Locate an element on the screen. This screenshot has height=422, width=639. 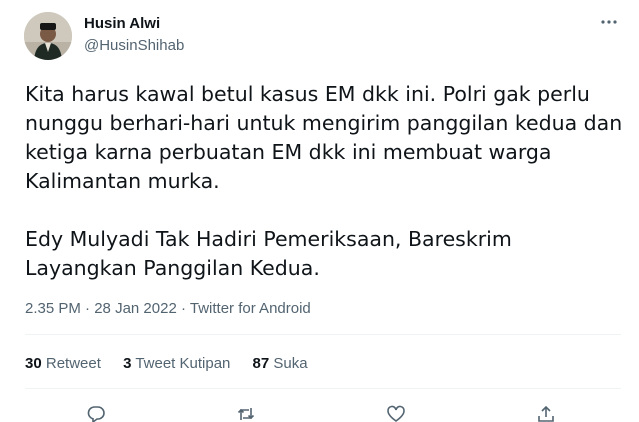
tweet-stats: 30 Retweet 3 Tweet Kutipan 87 Suka is located at coordinates (175, 364).